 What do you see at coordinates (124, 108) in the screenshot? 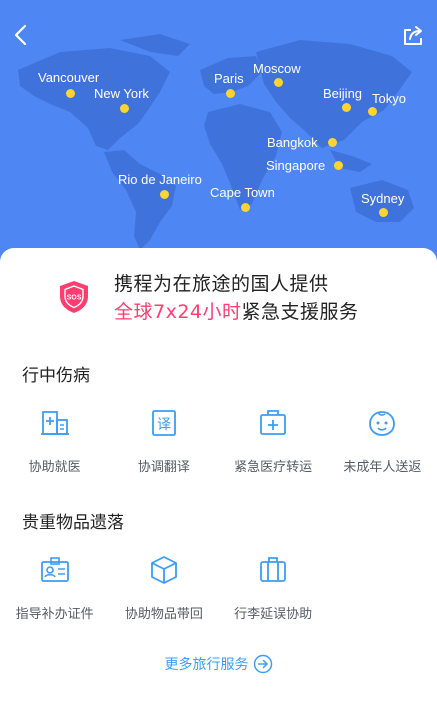
I see `city-marker-new-york` at bounding box center [124, 108].